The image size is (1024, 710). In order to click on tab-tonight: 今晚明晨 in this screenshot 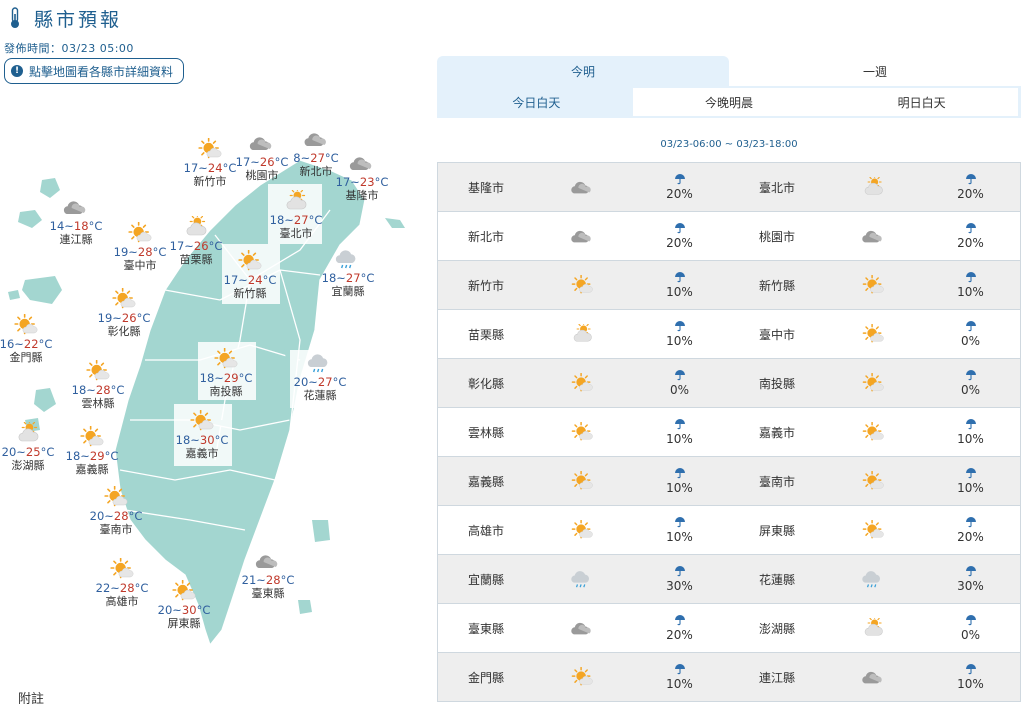, I will do `click(729, 102)`.